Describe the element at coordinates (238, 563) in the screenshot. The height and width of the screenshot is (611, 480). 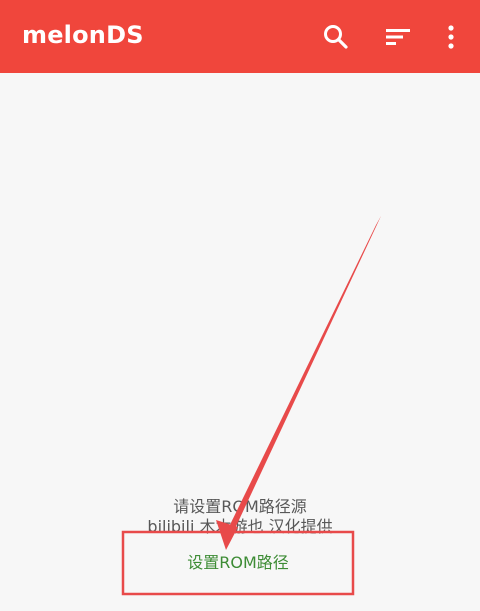
I see `set-rom-path-button: 设置ROM路径` at that location.